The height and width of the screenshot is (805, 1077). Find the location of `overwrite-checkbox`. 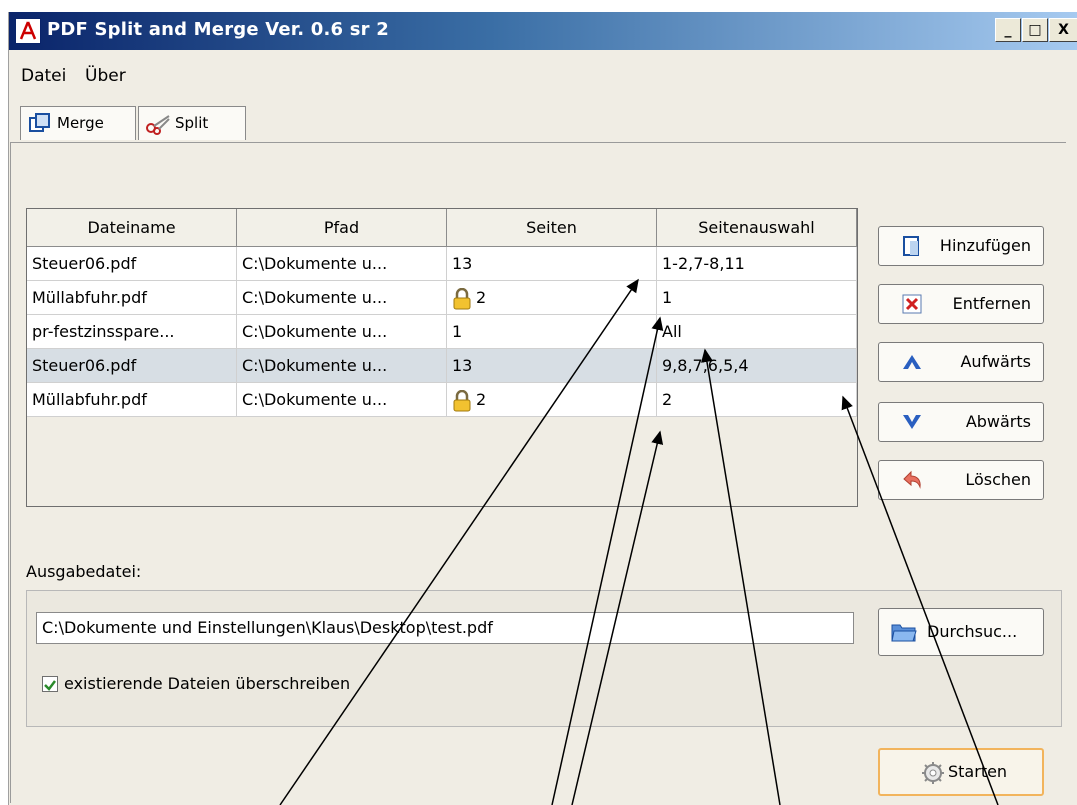

overwrite-checkbox is located at coordinates (50, 684).